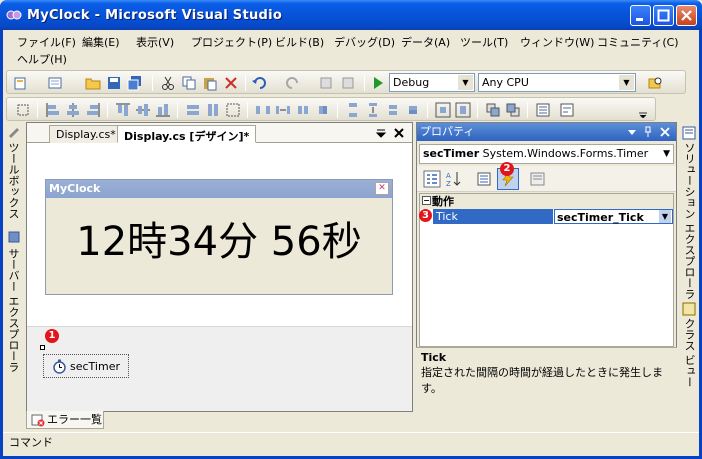  Describe the element at coordinates (326, 83) in the screenshot. I see `navigate-backward-icon` at that location.